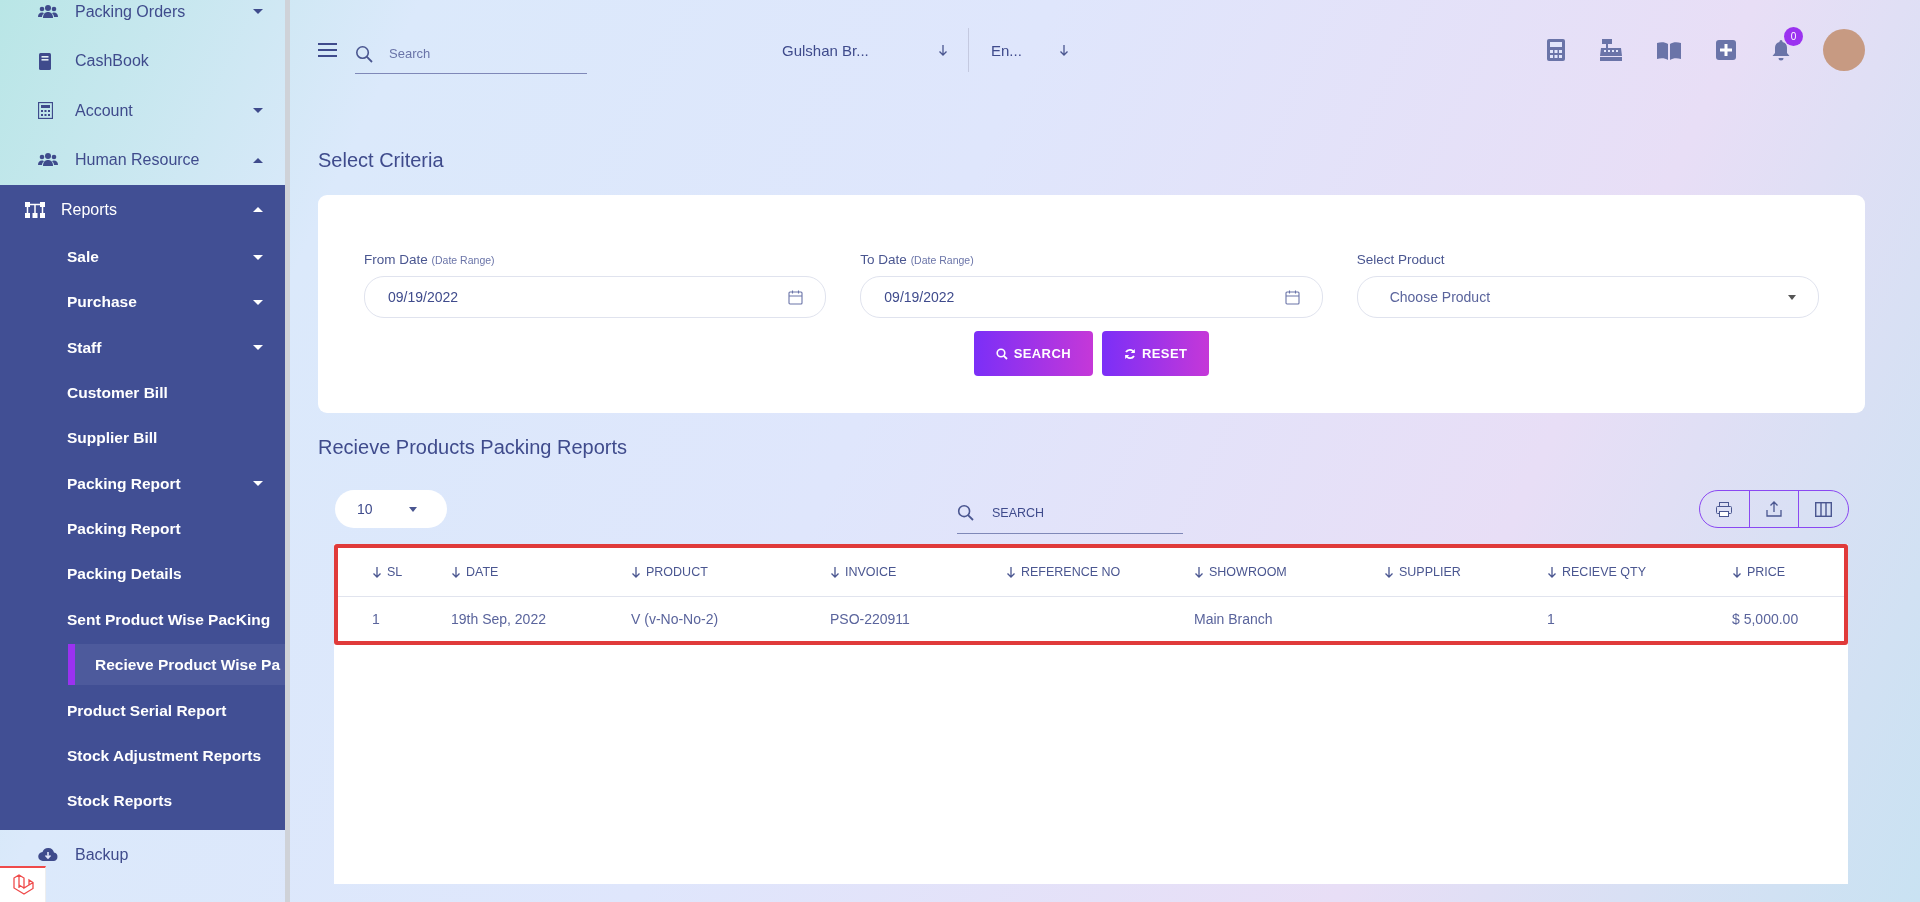  What do you see at coordinates (327, 50) in the screenshot?
I see `menu-icon` at bounding box center [327, 50].